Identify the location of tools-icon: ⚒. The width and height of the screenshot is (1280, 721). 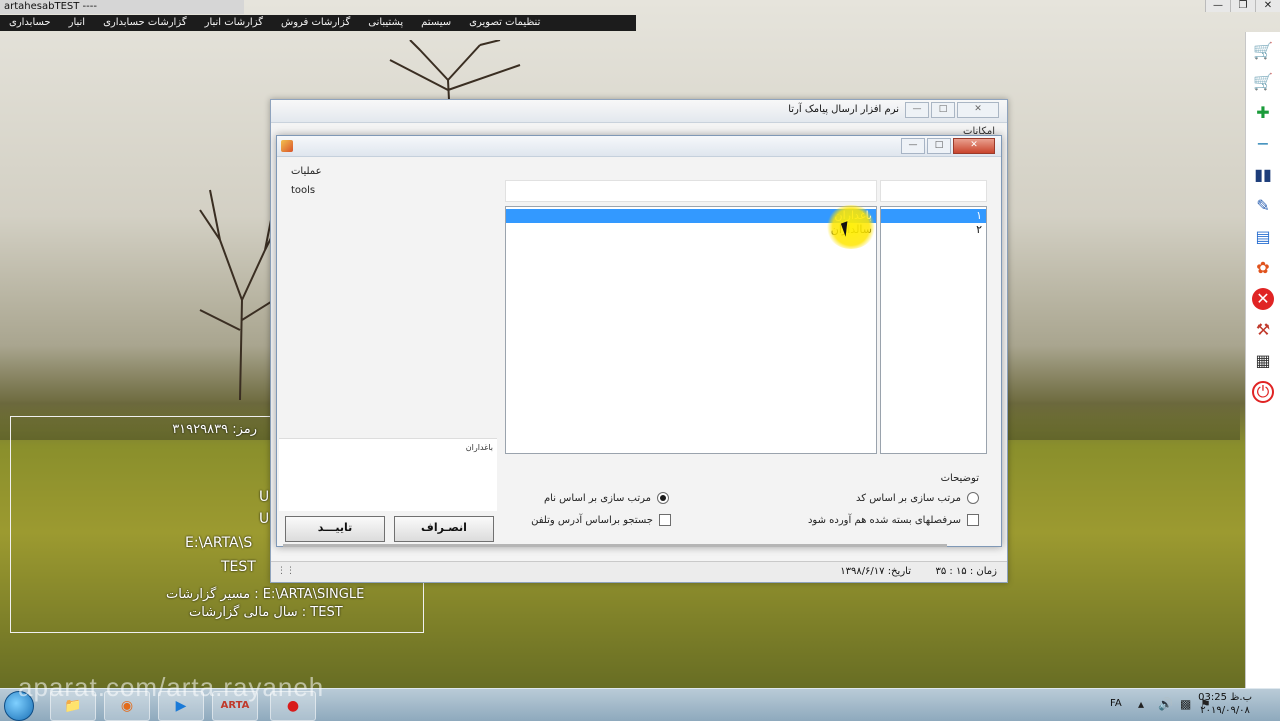
(1263, 330).